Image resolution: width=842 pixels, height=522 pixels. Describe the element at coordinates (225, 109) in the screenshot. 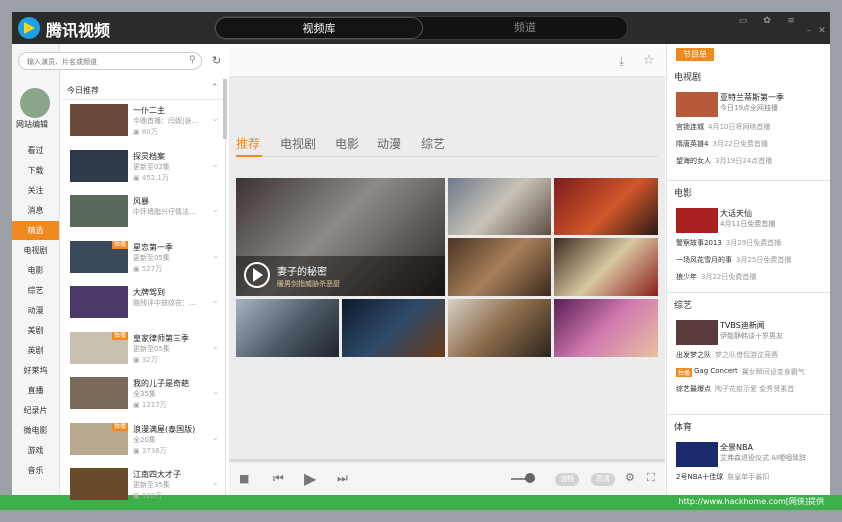

I see `list-scrollbar` at that location.